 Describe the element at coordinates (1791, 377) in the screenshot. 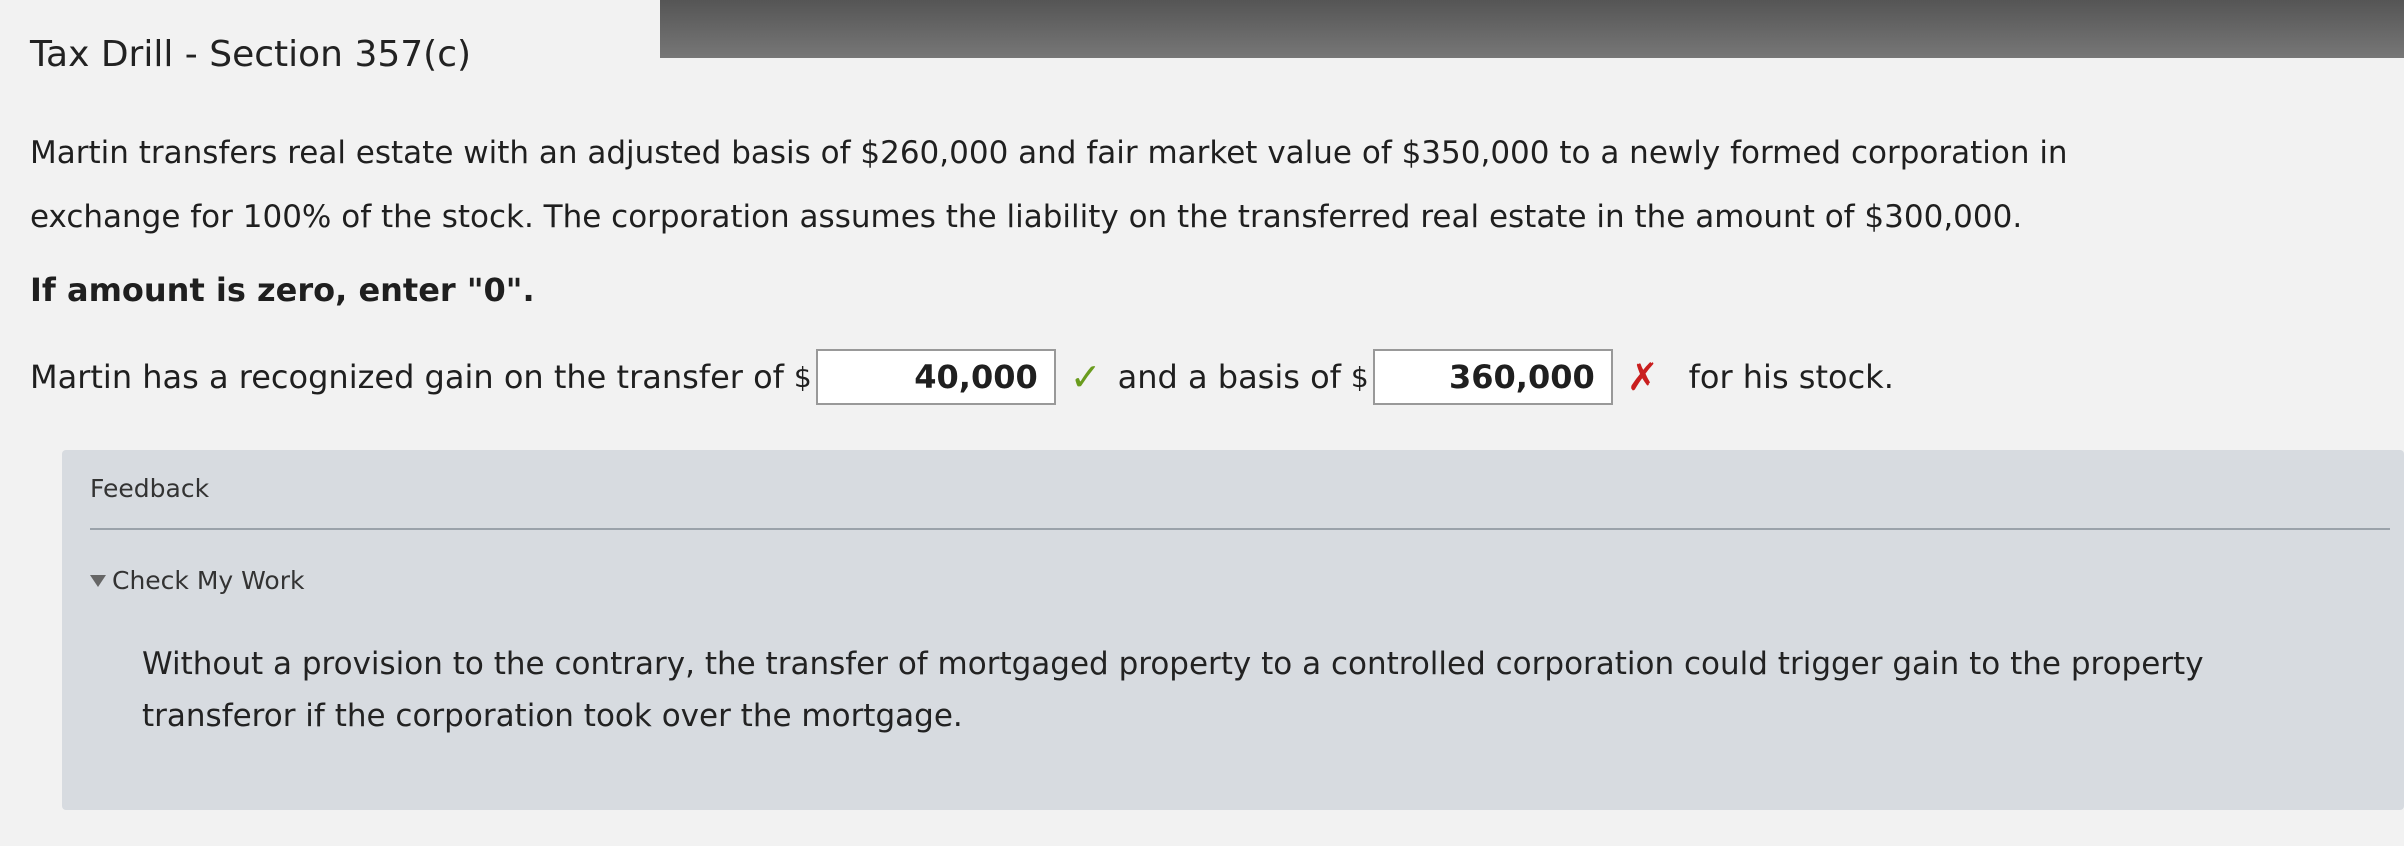

I see `answer-suffix: for his stock.` at that location.